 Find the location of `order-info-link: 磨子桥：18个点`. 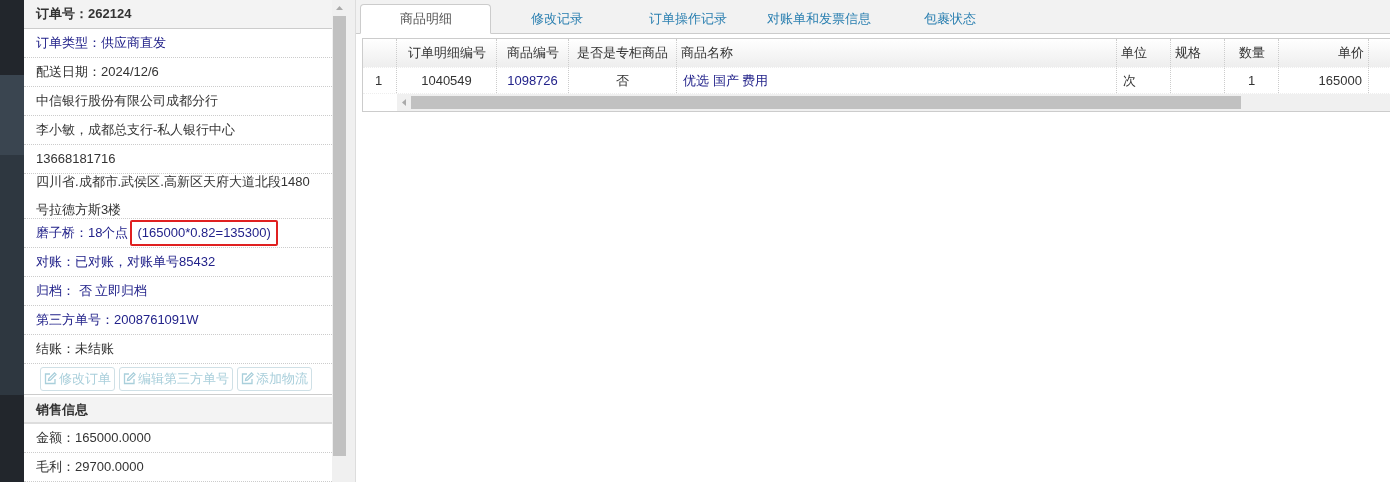

order-info-link: 磨子桥：18个点 is located at coordinates (82, 232).